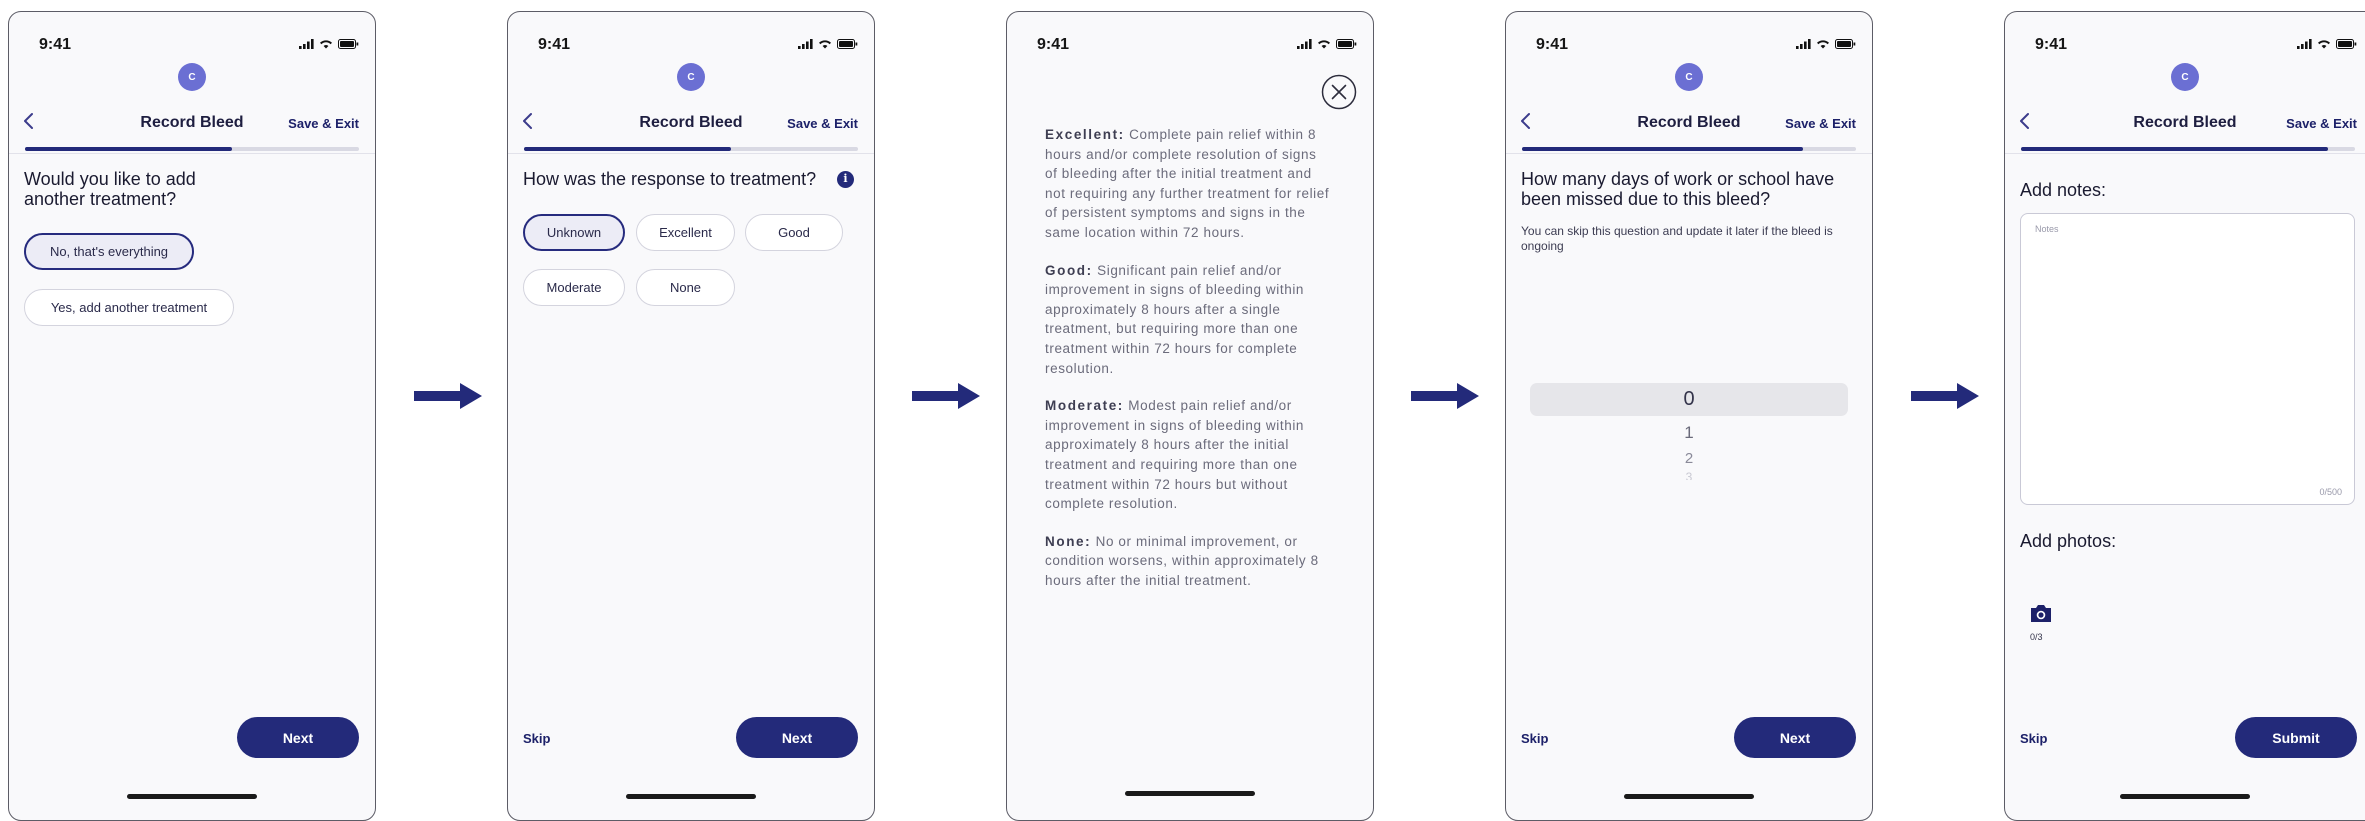 The width and height of the screenshot is (2365, 821). I want to click on option-unknown: Unknown, so click(574, 232).